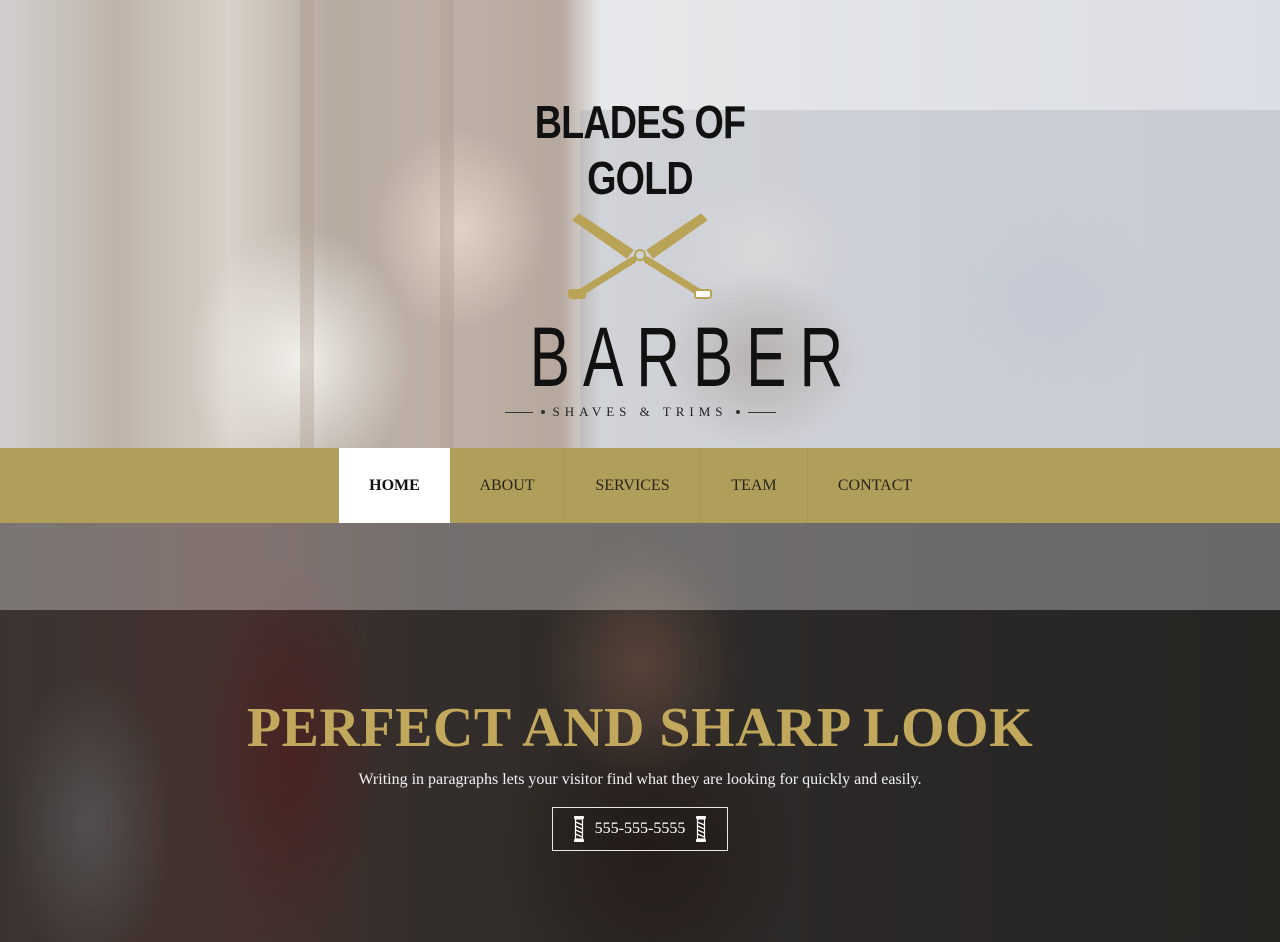 The width and height of the screenshot is (1280, 942). I want to click on logo-subtitle: SHAVES & TRIMS, so click(640, 411).